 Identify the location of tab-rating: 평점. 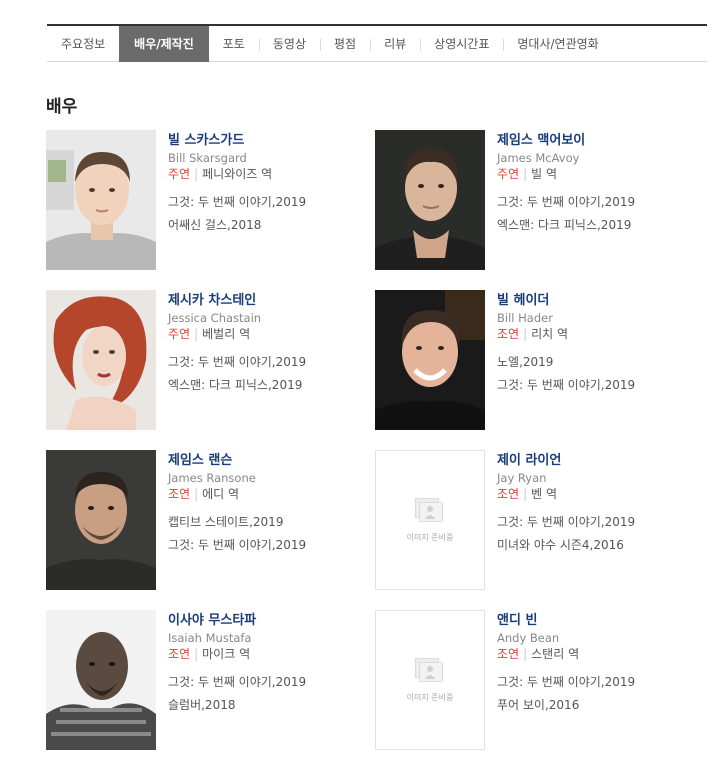
(344, 44).